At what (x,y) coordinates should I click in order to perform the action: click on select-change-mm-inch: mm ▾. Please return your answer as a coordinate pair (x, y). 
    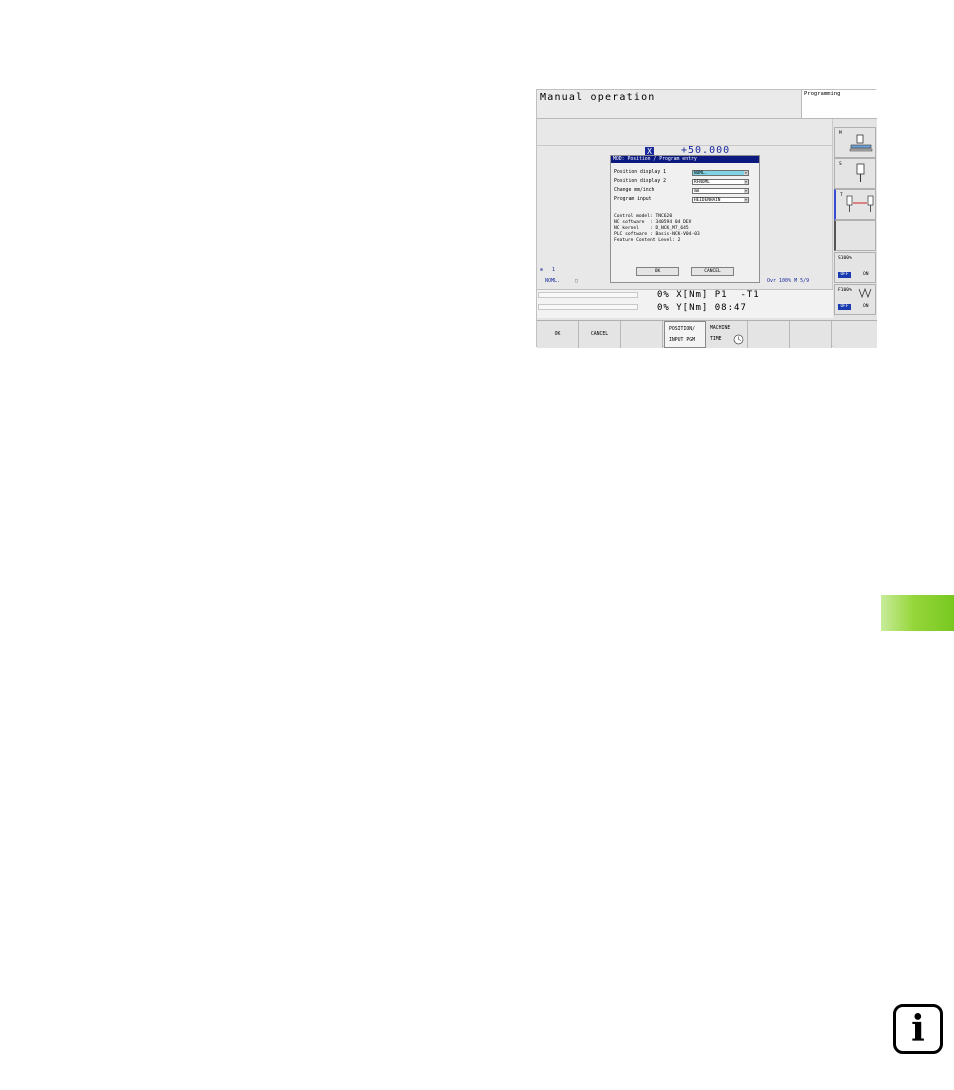
    Looking at the image, I should click on (720, 191).